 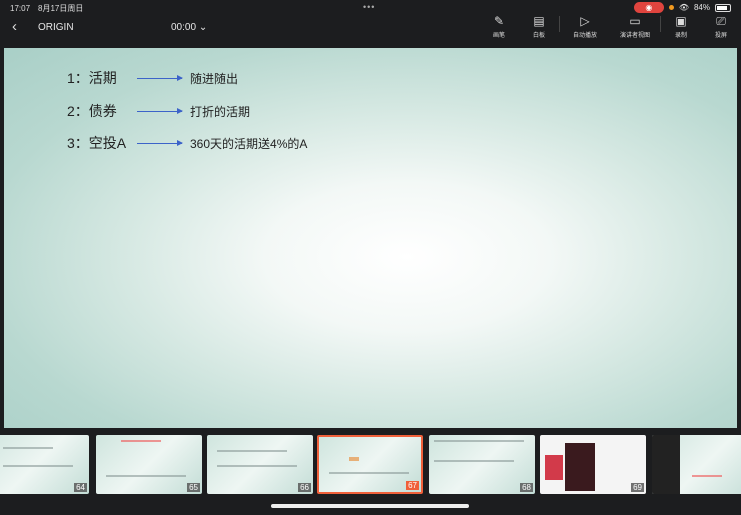 I want to click on tool-label: 白板, so click(x=538, y=36).